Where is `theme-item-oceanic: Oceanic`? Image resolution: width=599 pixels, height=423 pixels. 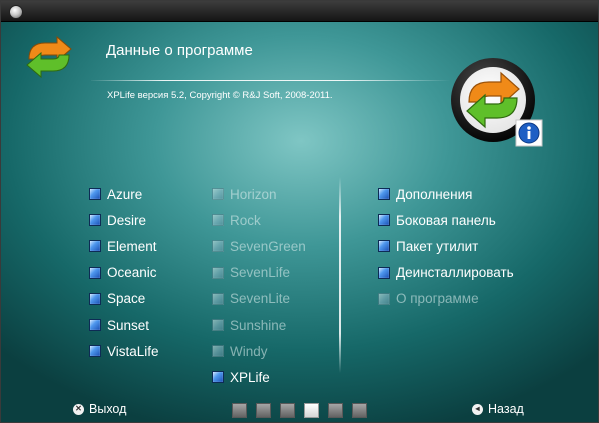
theme-item-oceanic: Oceanic is located at coordinates (124, 273).